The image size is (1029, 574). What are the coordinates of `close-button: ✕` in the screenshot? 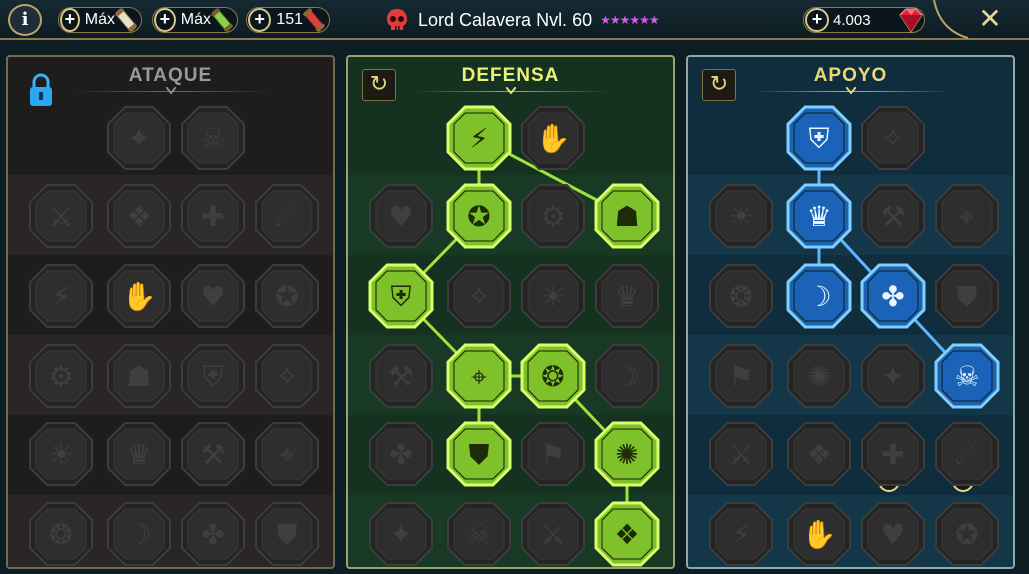 It's located at (990, 19).